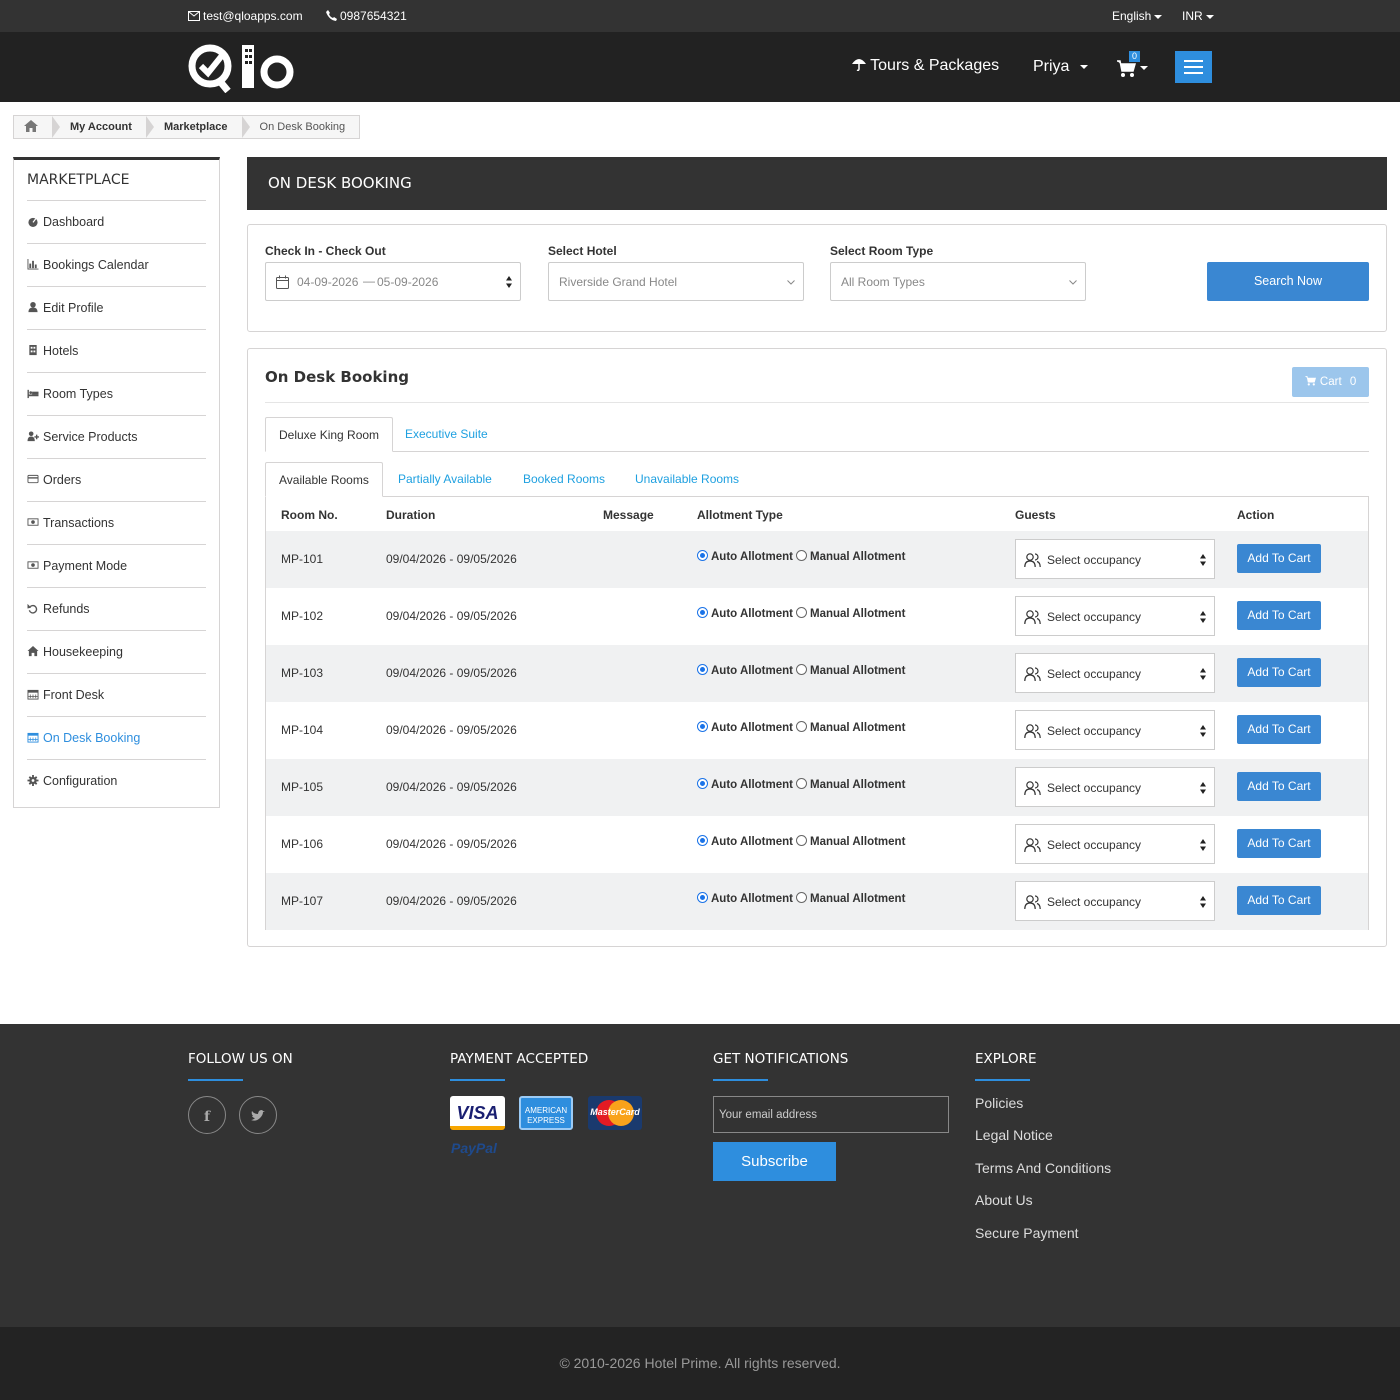  Describe the element at coordinates (1060, 67) in the screenshot. I see `user-menu: Priya` at that location.